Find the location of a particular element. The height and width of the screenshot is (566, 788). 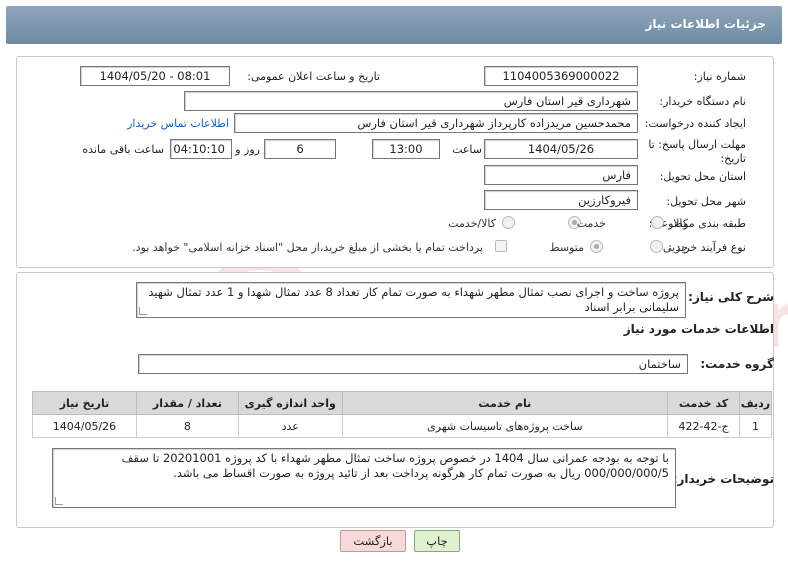

col-quantity: تعداد / مقدار is located at coordinates (187, 403).